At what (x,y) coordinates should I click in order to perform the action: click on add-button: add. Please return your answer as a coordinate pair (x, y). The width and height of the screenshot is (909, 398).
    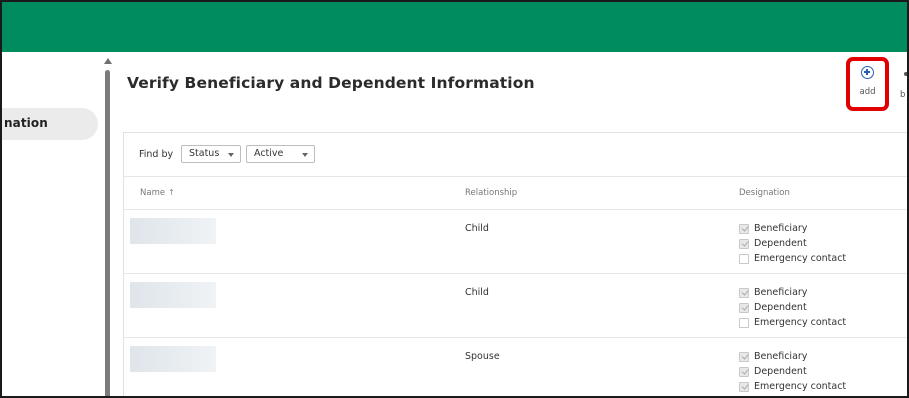
    Looking at the image, I should click on (867, 84).